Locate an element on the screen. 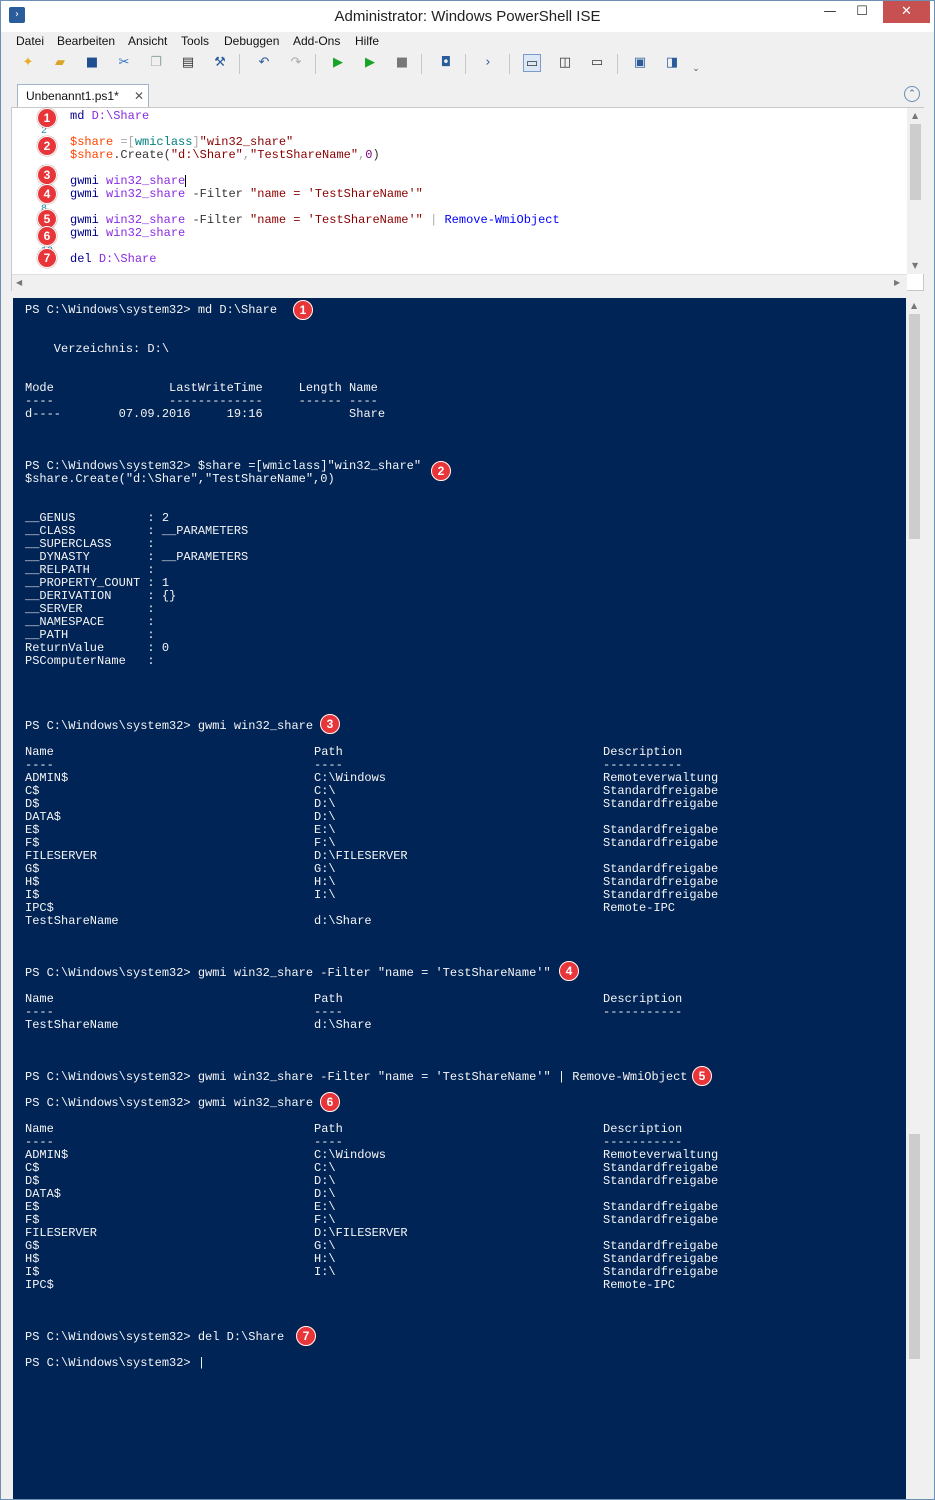  code-token: wmiclass is located at coordinates (163, 142).